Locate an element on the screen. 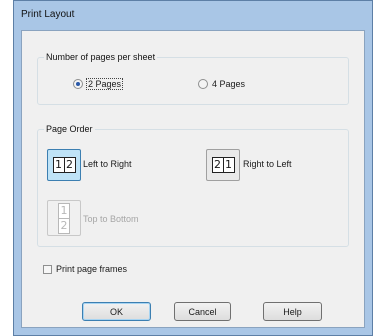  radio-2-pages: 2 Pages is located at coordinates (98, 84).